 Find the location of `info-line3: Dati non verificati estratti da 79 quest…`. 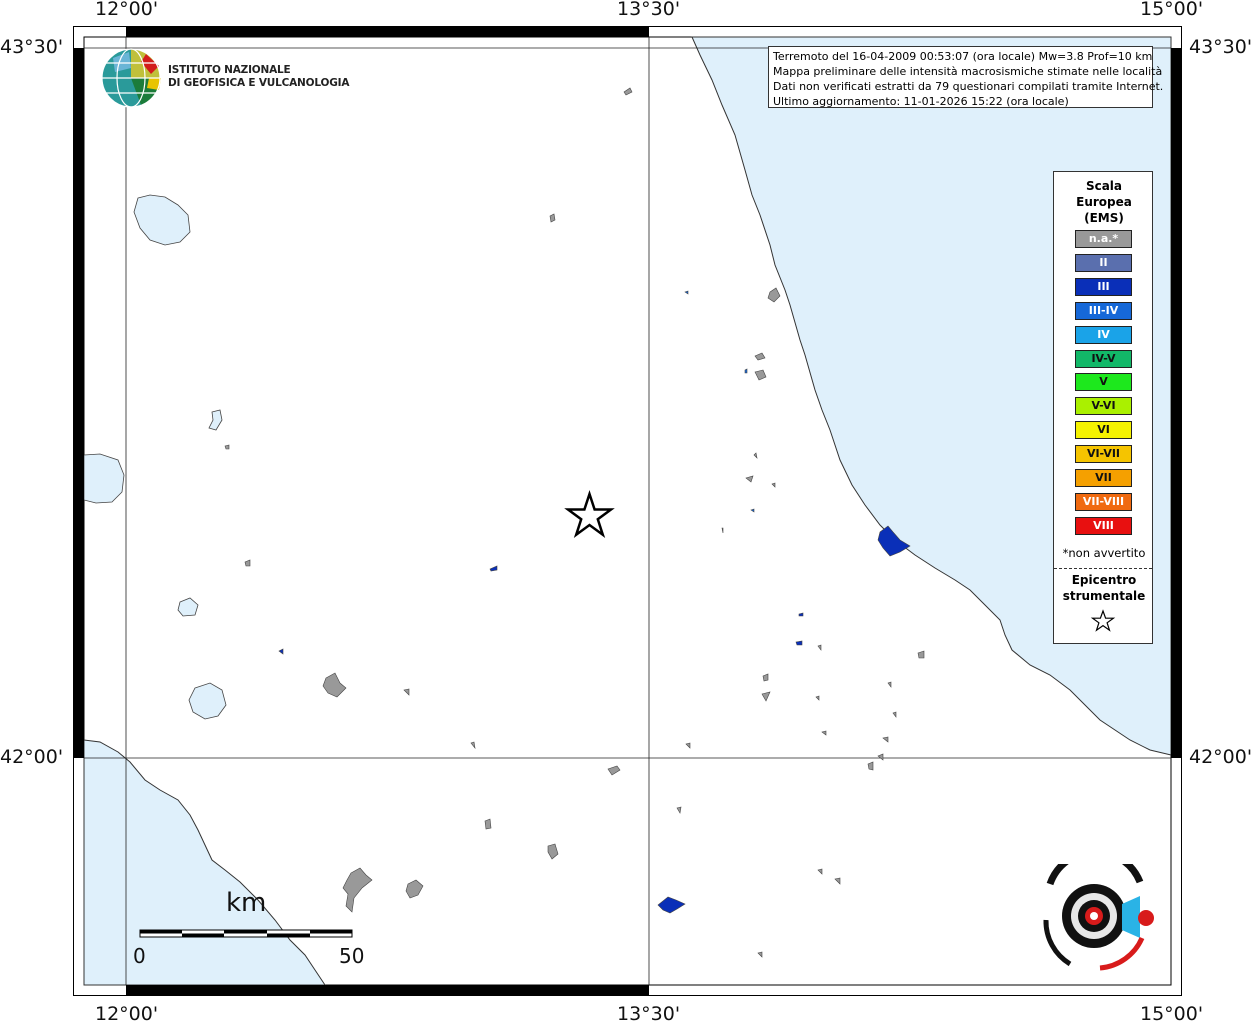

info-line3: Dati non verificati estratti da 79 quest… is located at coordinates (968, 86).